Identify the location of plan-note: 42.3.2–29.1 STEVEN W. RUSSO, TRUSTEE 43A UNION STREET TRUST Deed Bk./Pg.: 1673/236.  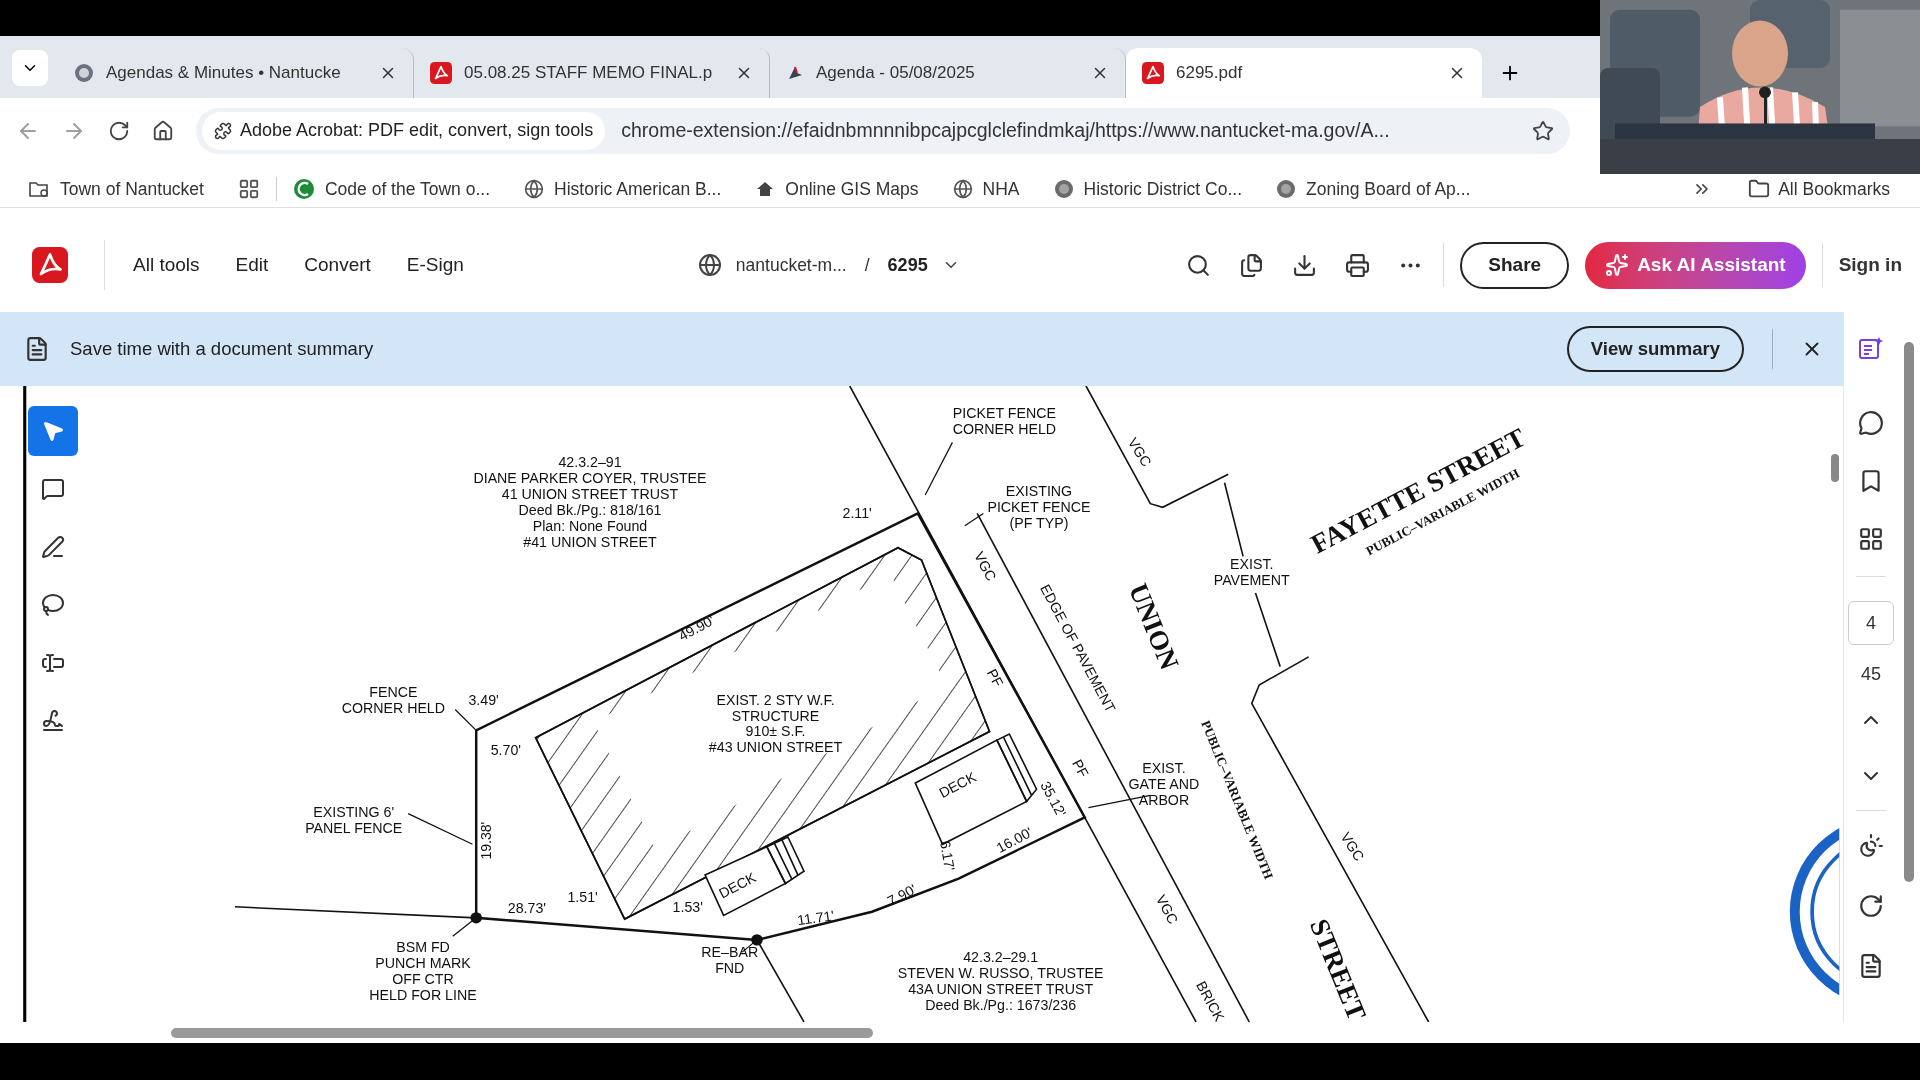
(1000, 981).